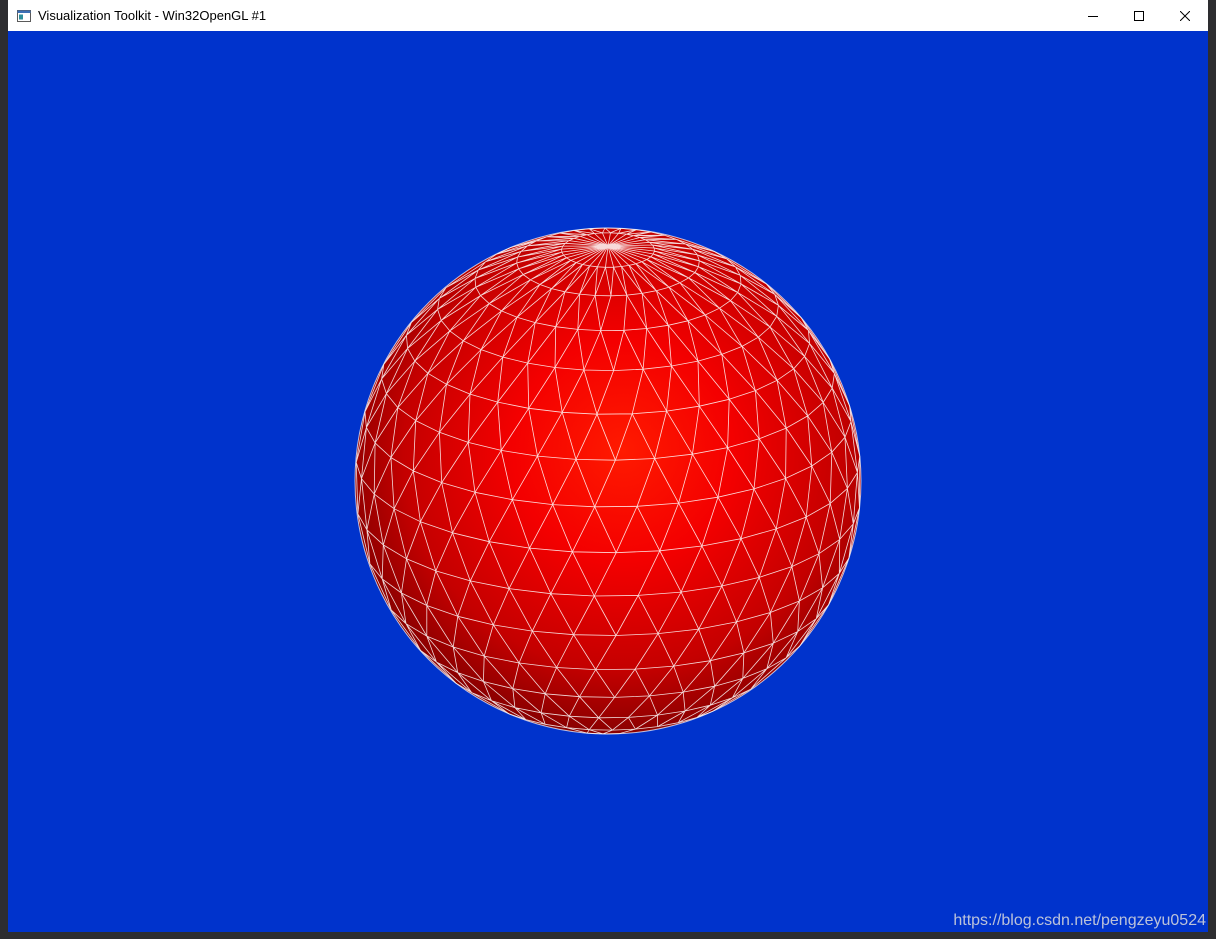 This screenshot has width=1216, height=939. I want to click on minimize-button, so click(1093, 15).